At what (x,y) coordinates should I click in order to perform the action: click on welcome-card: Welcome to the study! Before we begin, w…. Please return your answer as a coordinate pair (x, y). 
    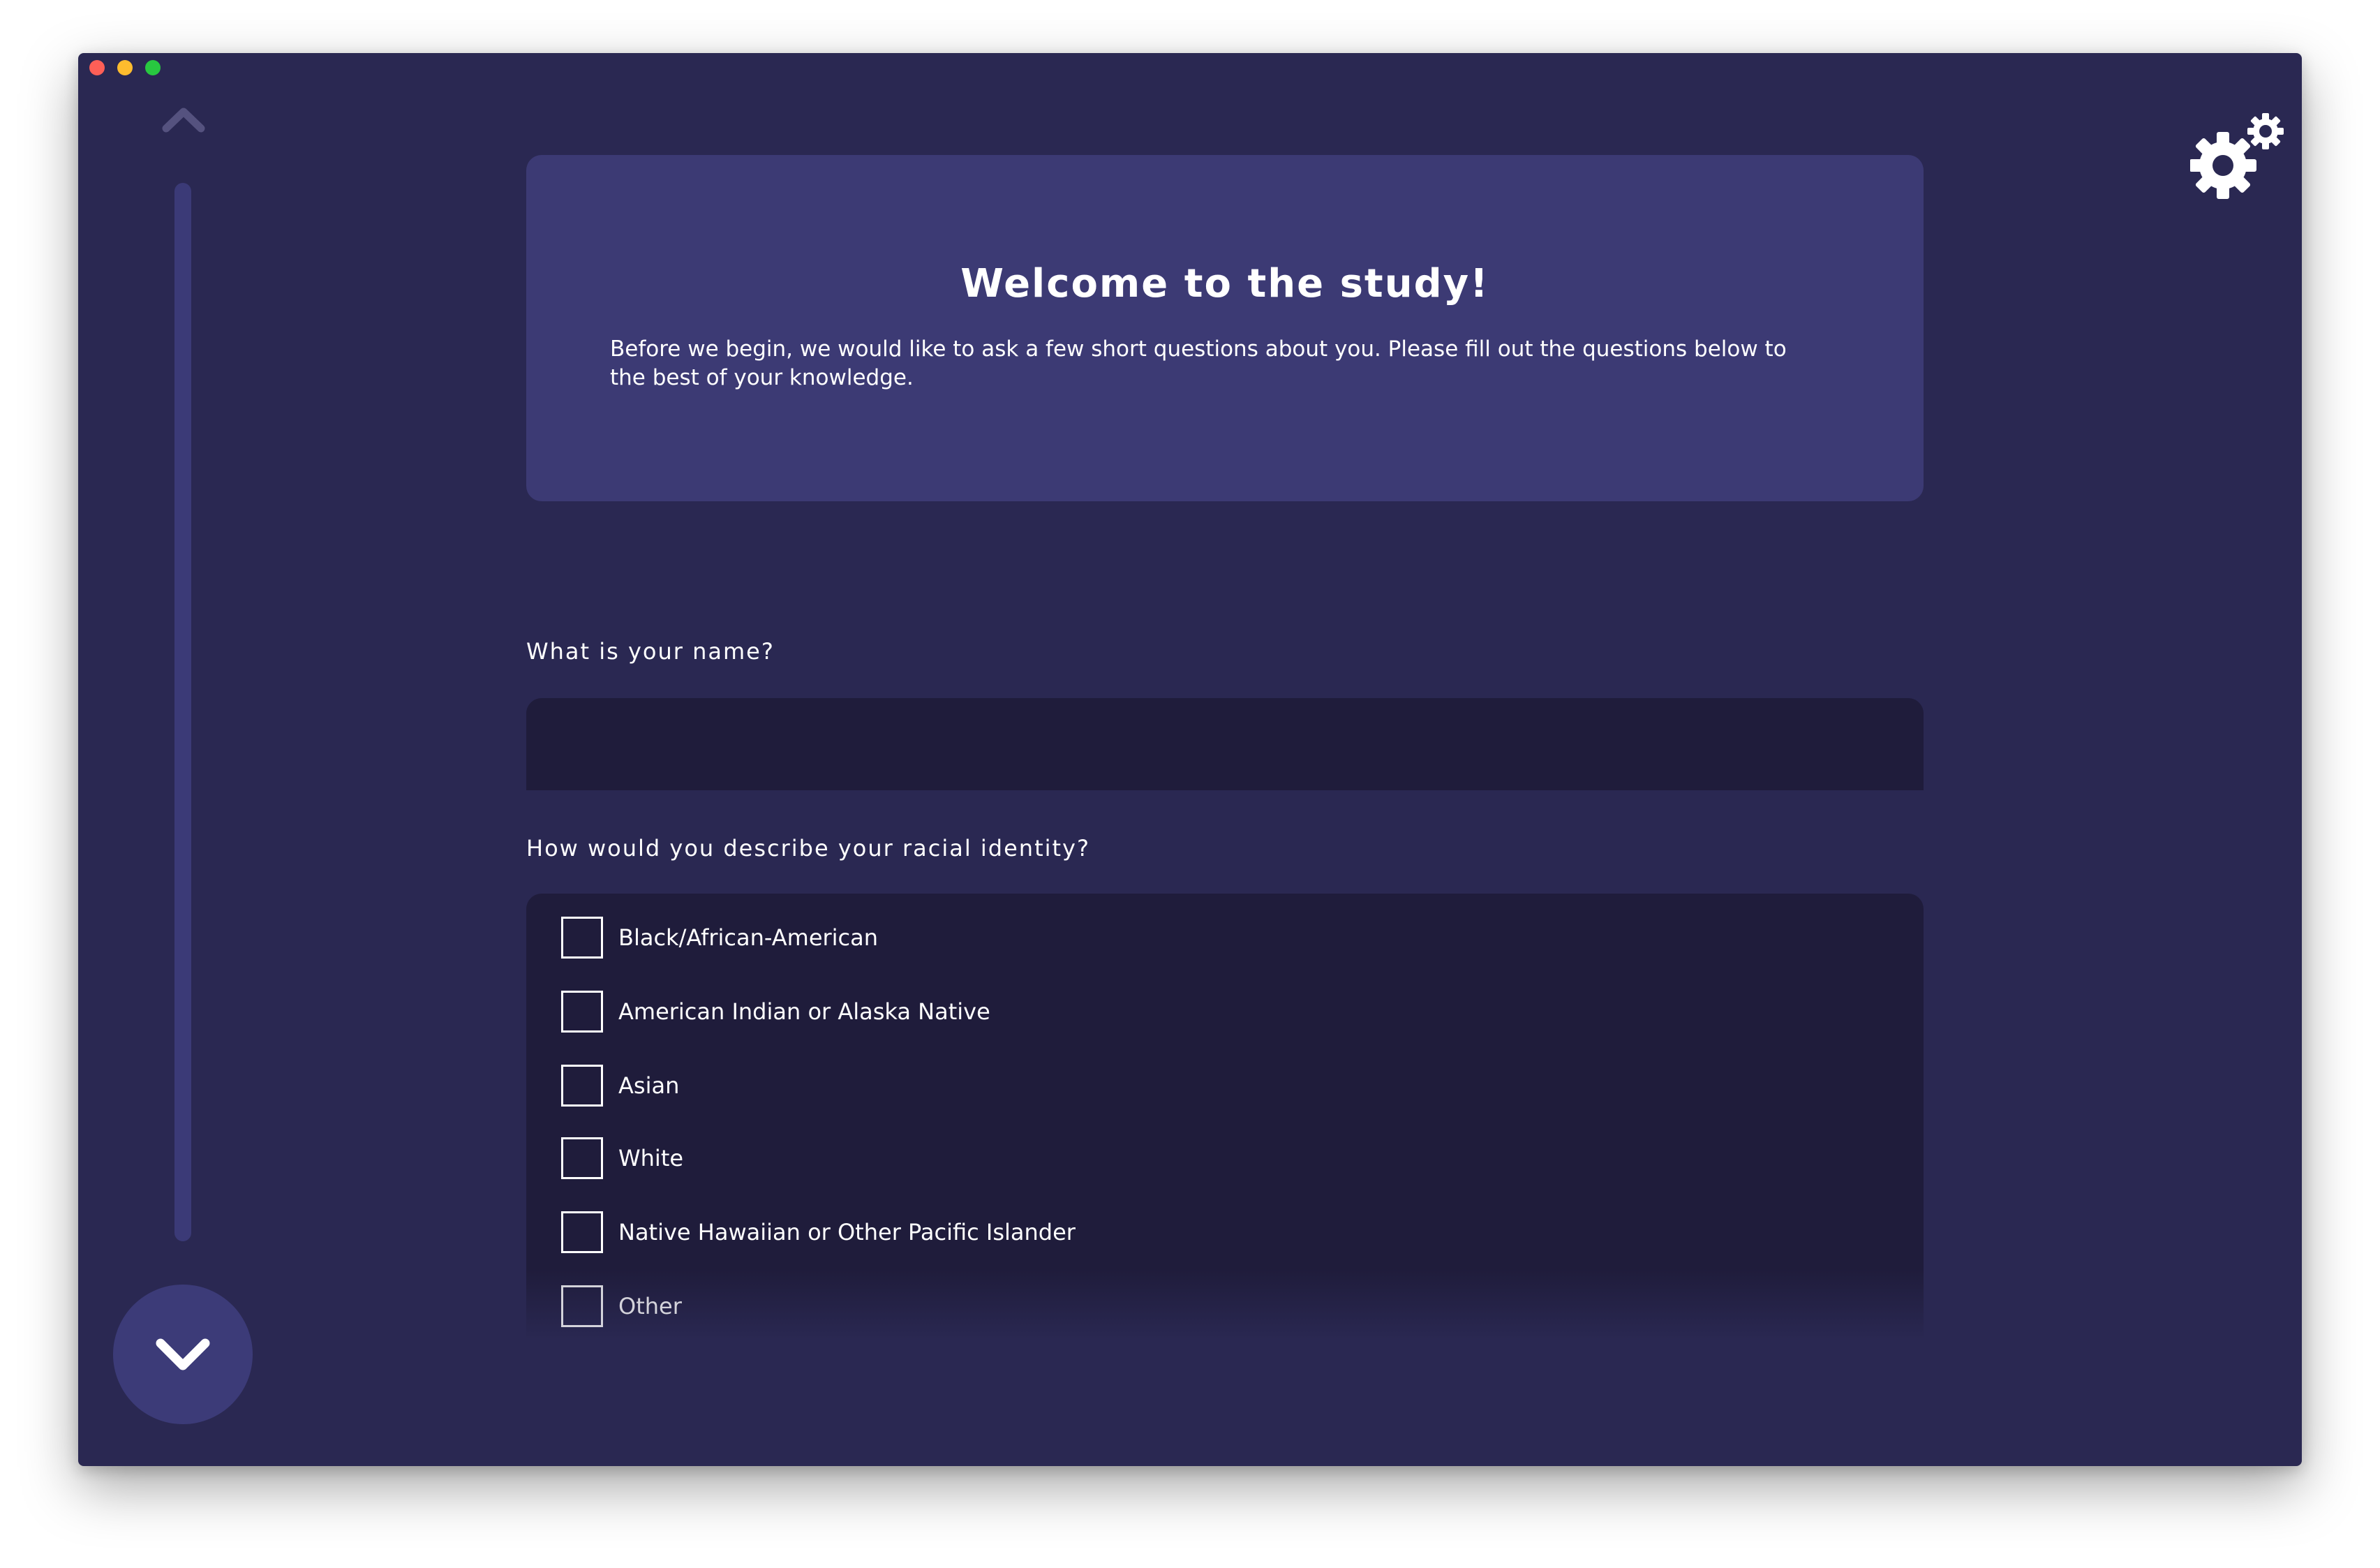
    Looking at the image, I should click on (1225, 328).